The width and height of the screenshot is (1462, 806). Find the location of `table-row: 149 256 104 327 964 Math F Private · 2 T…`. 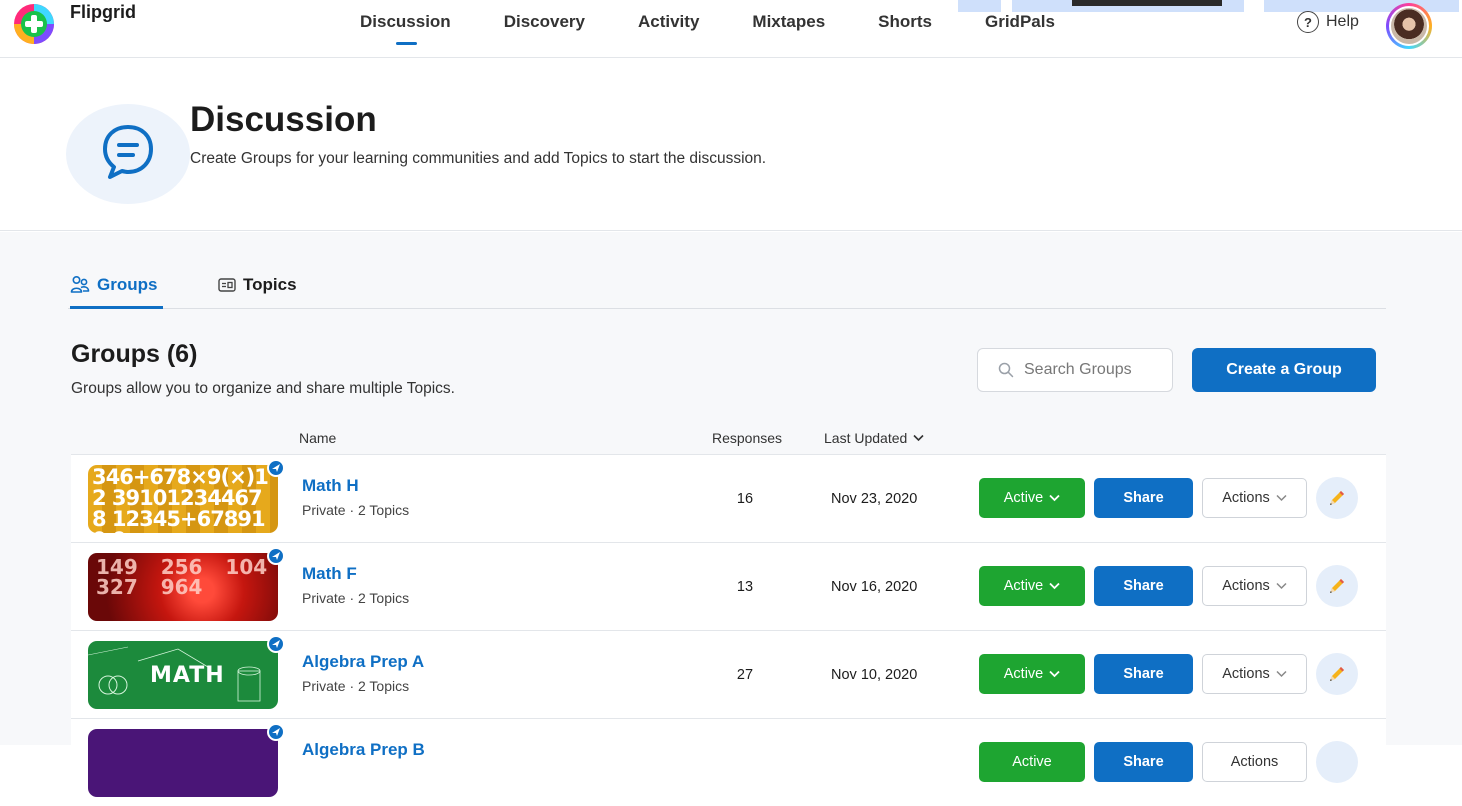

table-row: 149 256 104 327 964 Math F Private · 2 T… is located at coordinates (728, 586).